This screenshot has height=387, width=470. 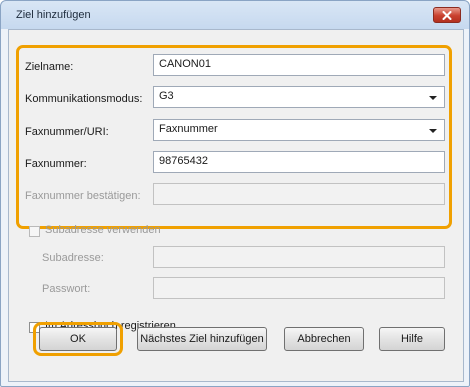 I want to click on faxnummer-uri-value: Faxnummer, so click(x=188, y=129).